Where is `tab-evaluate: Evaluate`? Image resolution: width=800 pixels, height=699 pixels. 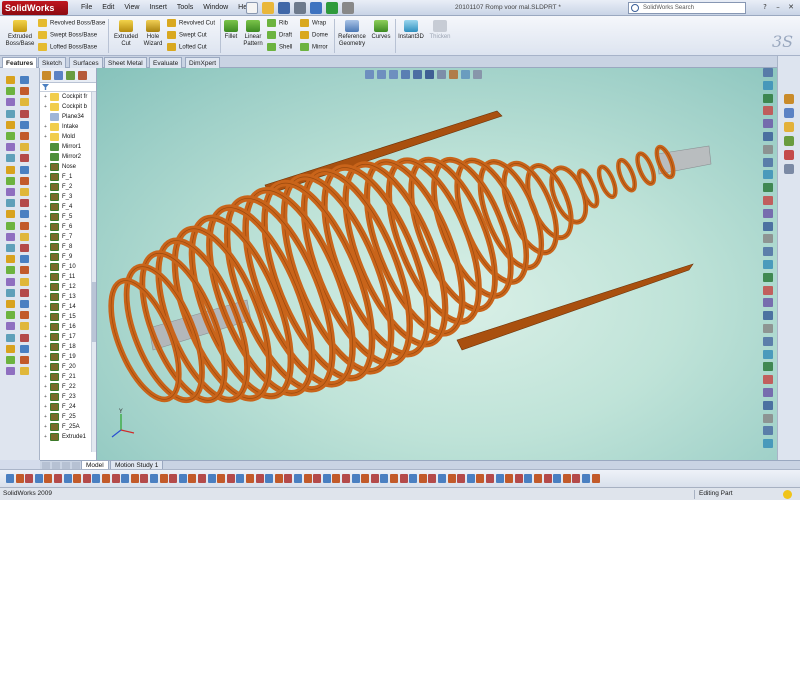
tab-evaluate: Evaluate is located at coordinates (166, 62).